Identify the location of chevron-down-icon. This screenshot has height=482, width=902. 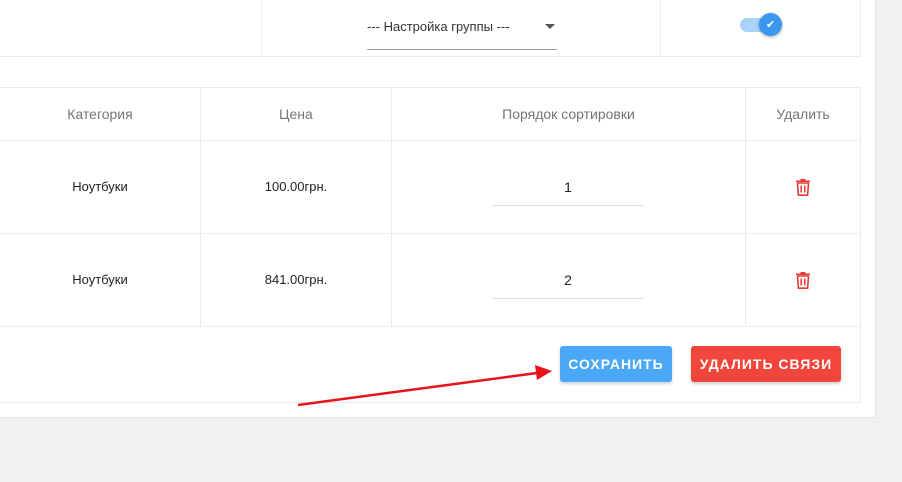
(550, 26).